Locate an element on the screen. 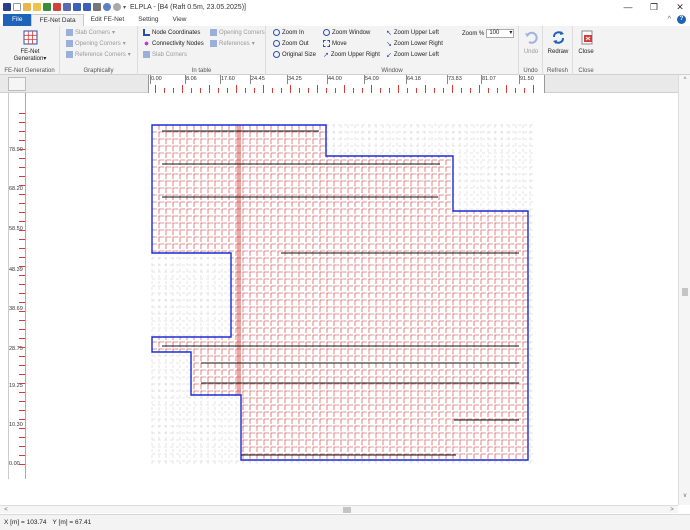  save-as-icon is located at coordinates (87, 7).